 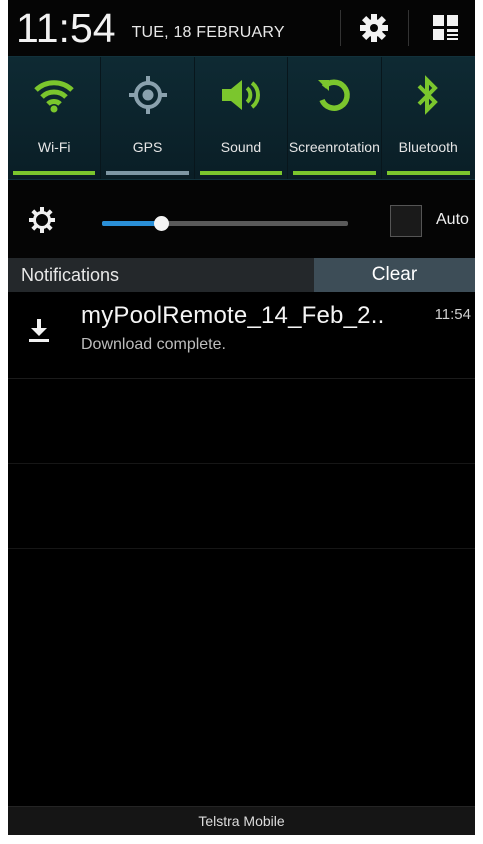 I want to click on toggle-label: Sound, so click(x=241, y=146).